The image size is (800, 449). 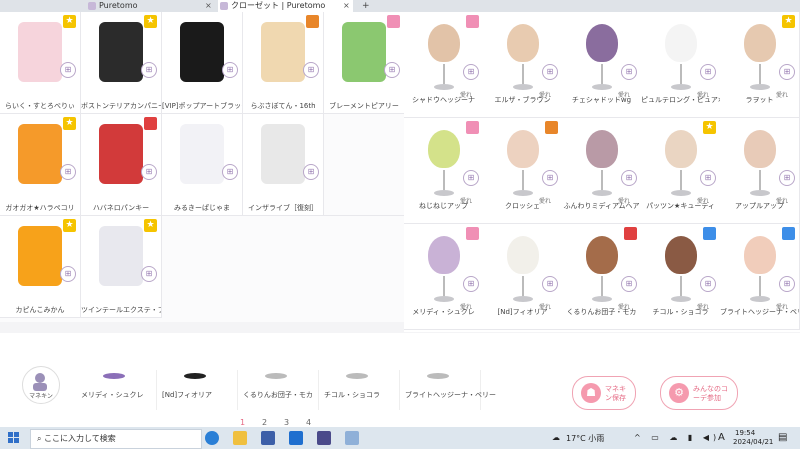 What do you see at coordinates (278, 390) in the screenshot?
I see `equipped-item: くるりんお団子・モカ` at bounding box center [278, 390].